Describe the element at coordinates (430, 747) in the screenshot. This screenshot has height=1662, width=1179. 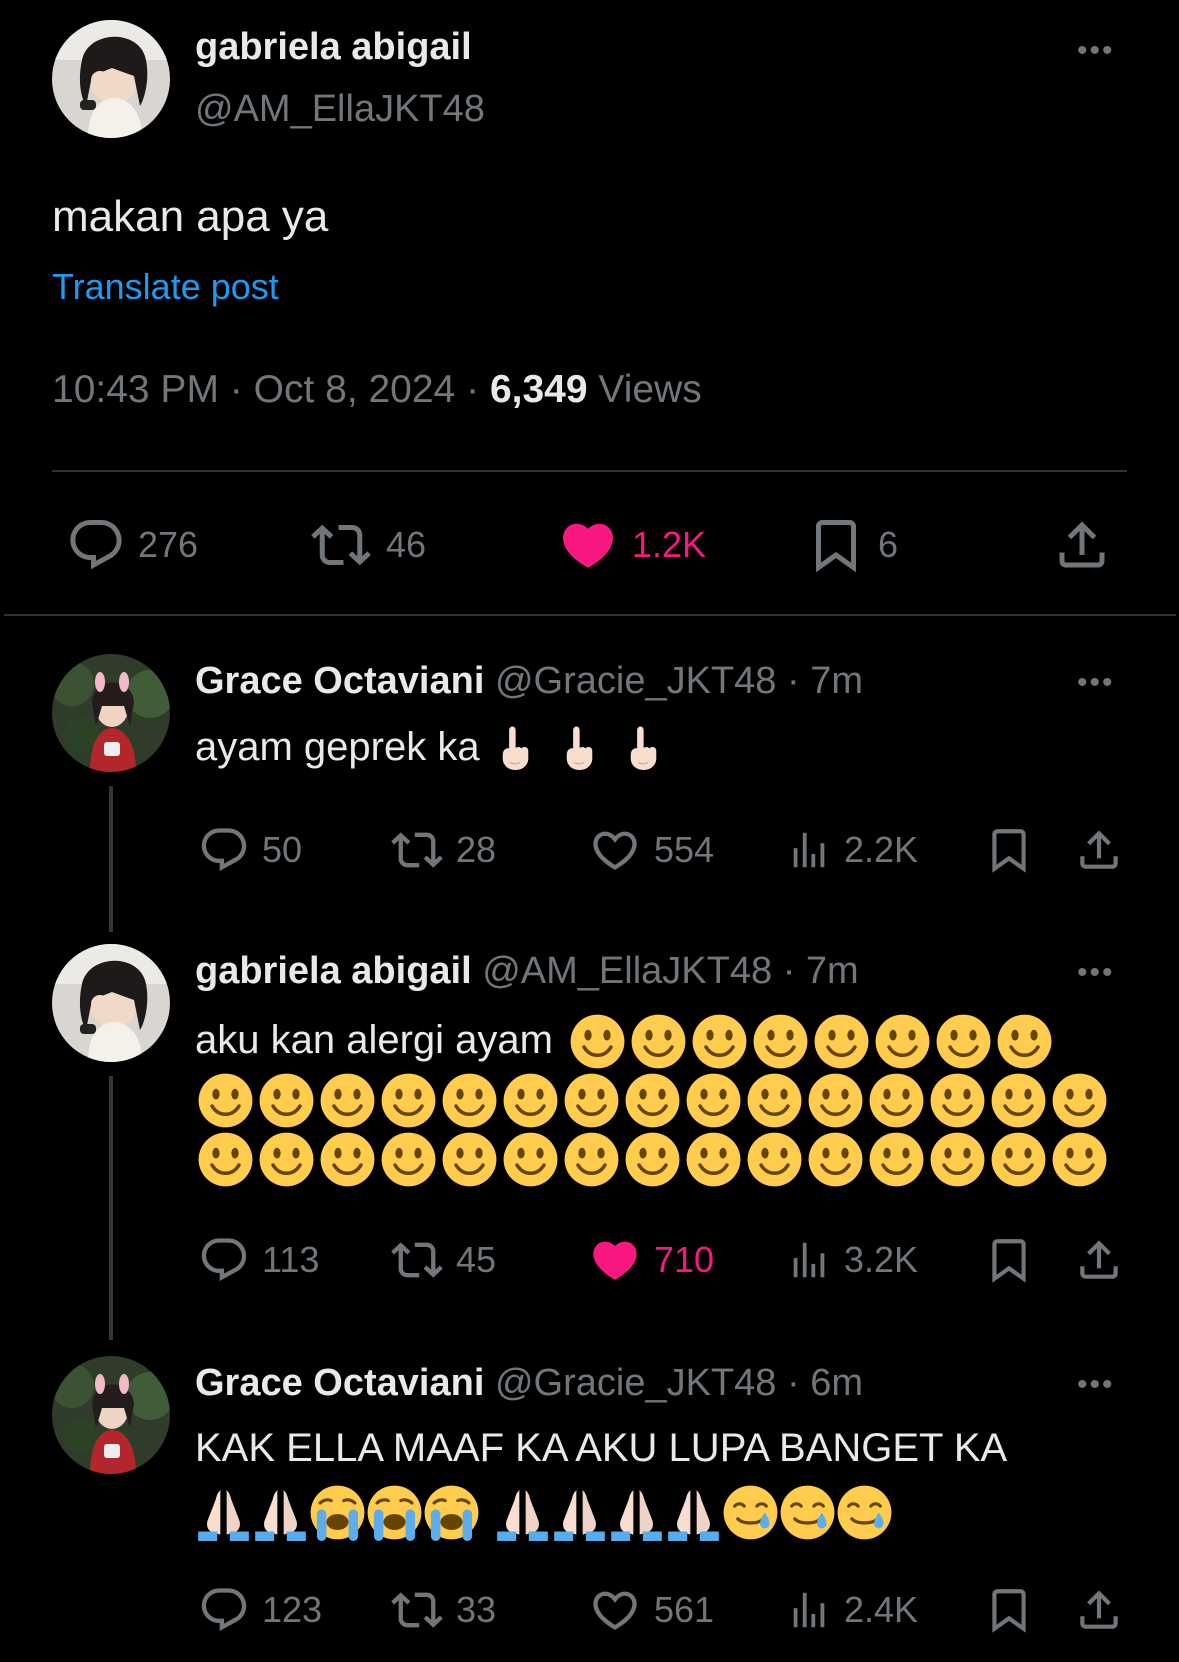
I see `reply-text: ayam geprek ka` at that location.